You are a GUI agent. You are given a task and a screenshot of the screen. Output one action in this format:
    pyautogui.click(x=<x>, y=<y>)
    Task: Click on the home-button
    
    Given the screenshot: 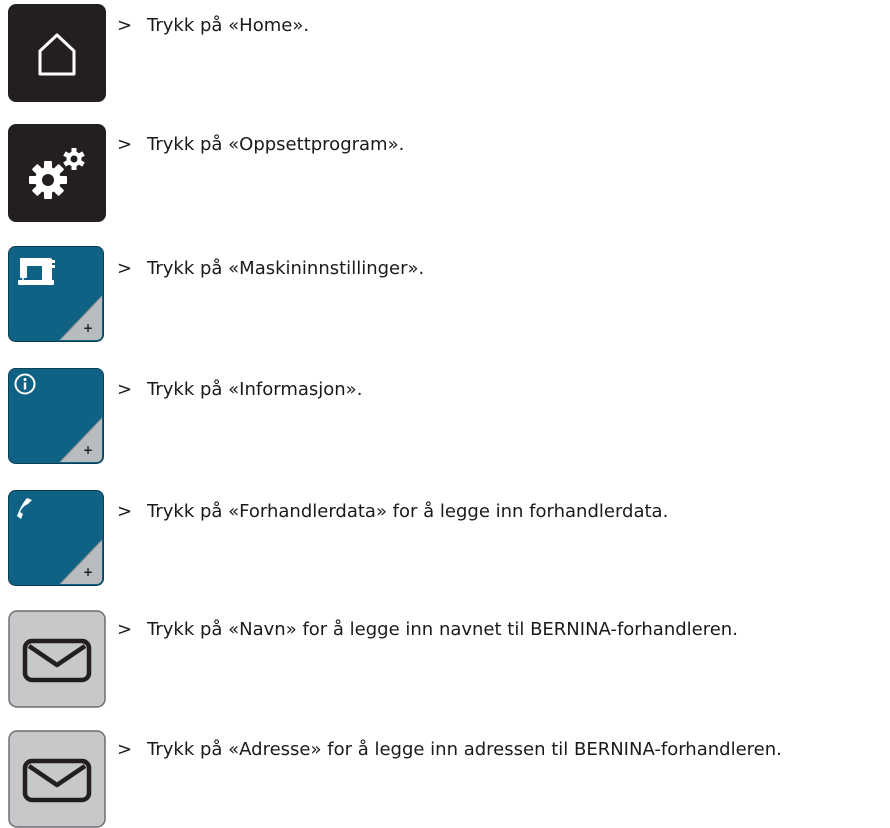 What is the action you would take?
    pyautogui.click(x=57, y=53)
    